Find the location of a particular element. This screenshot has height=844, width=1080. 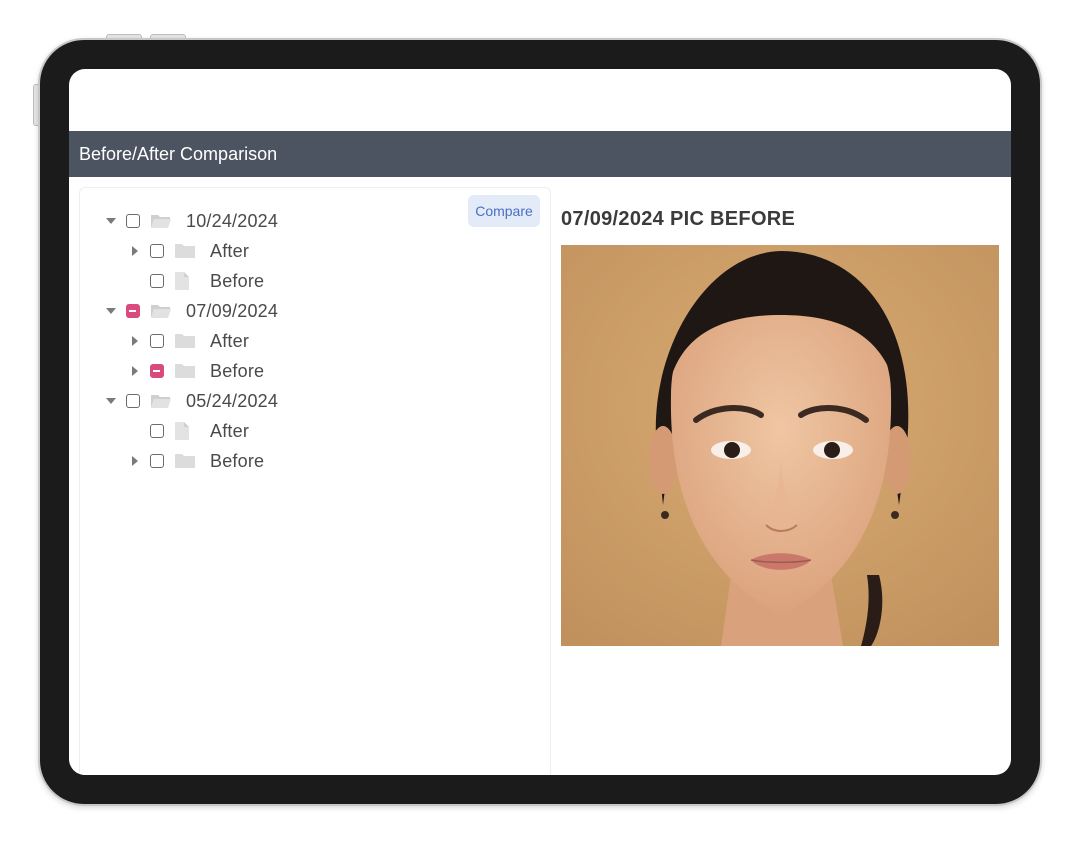

tree-node-label: 10/24/2024 is located at coordinates (232, 220).